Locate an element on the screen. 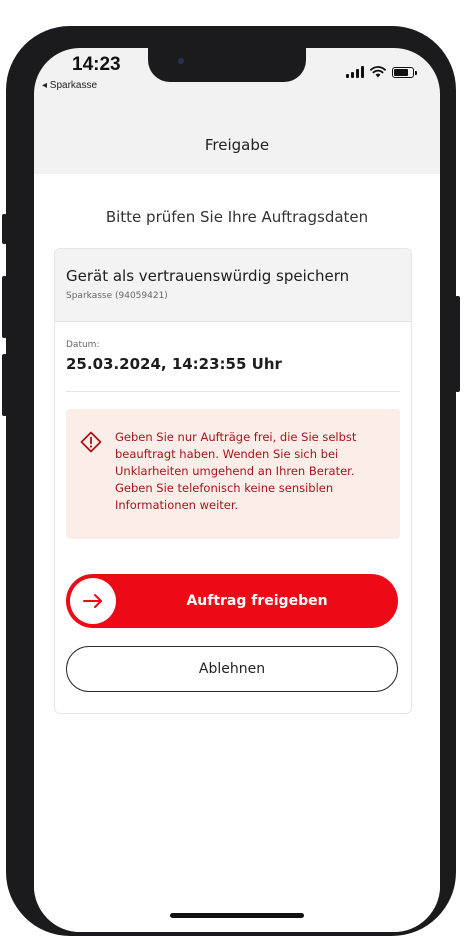 The width and height of the screenshot is (466, 939). wifi-icon is located at coordinates (378, 72).